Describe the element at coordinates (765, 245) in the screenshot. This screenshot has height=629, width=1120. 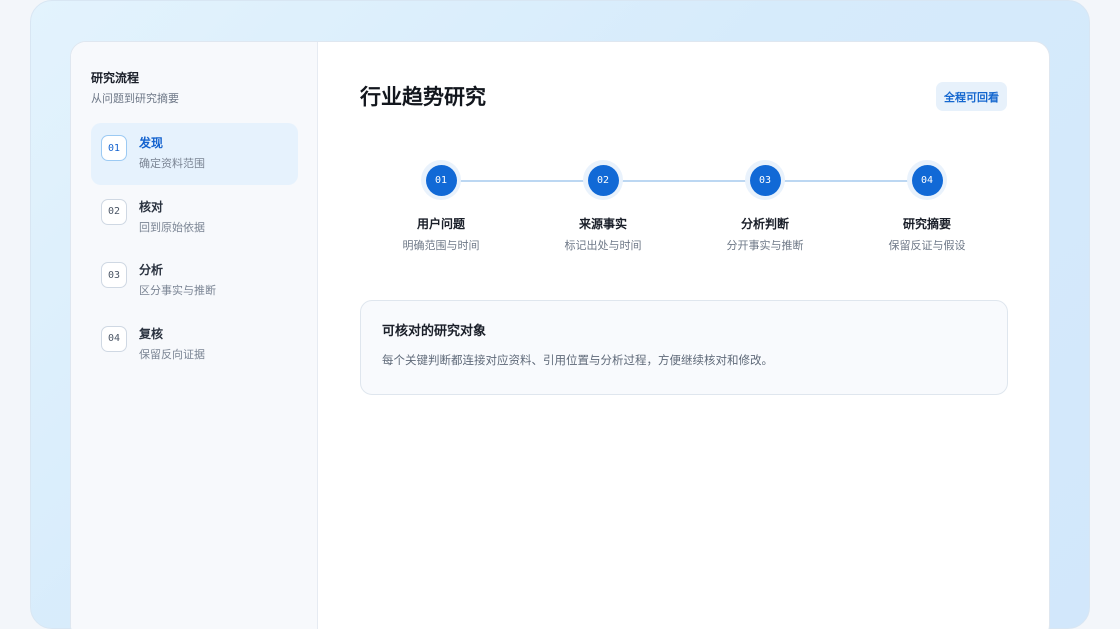
I see `flow-node-desc: 分开事实与推断` at that location.